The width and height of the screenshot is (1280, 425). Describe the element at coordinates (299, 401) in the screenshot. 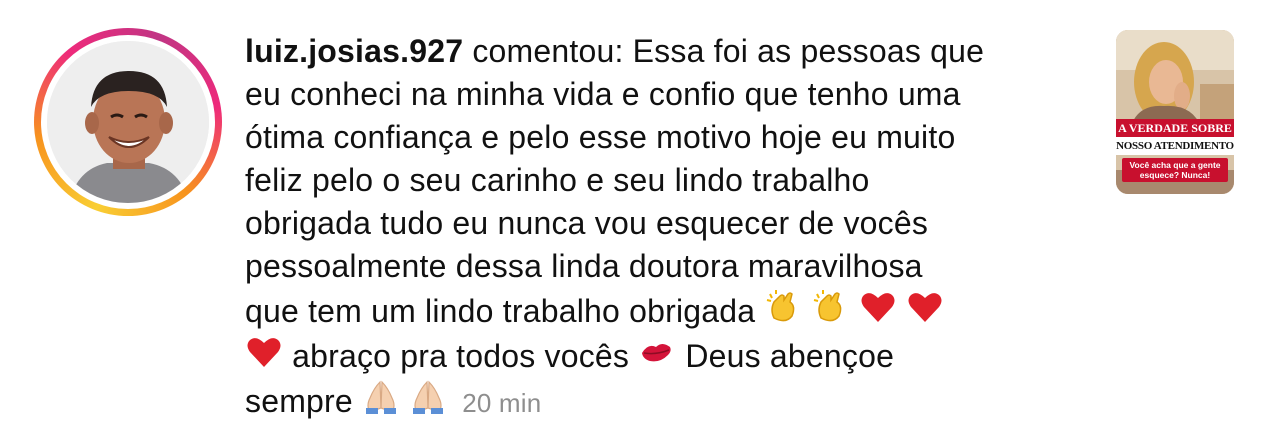

I see `comment-line: sempre` at that location.